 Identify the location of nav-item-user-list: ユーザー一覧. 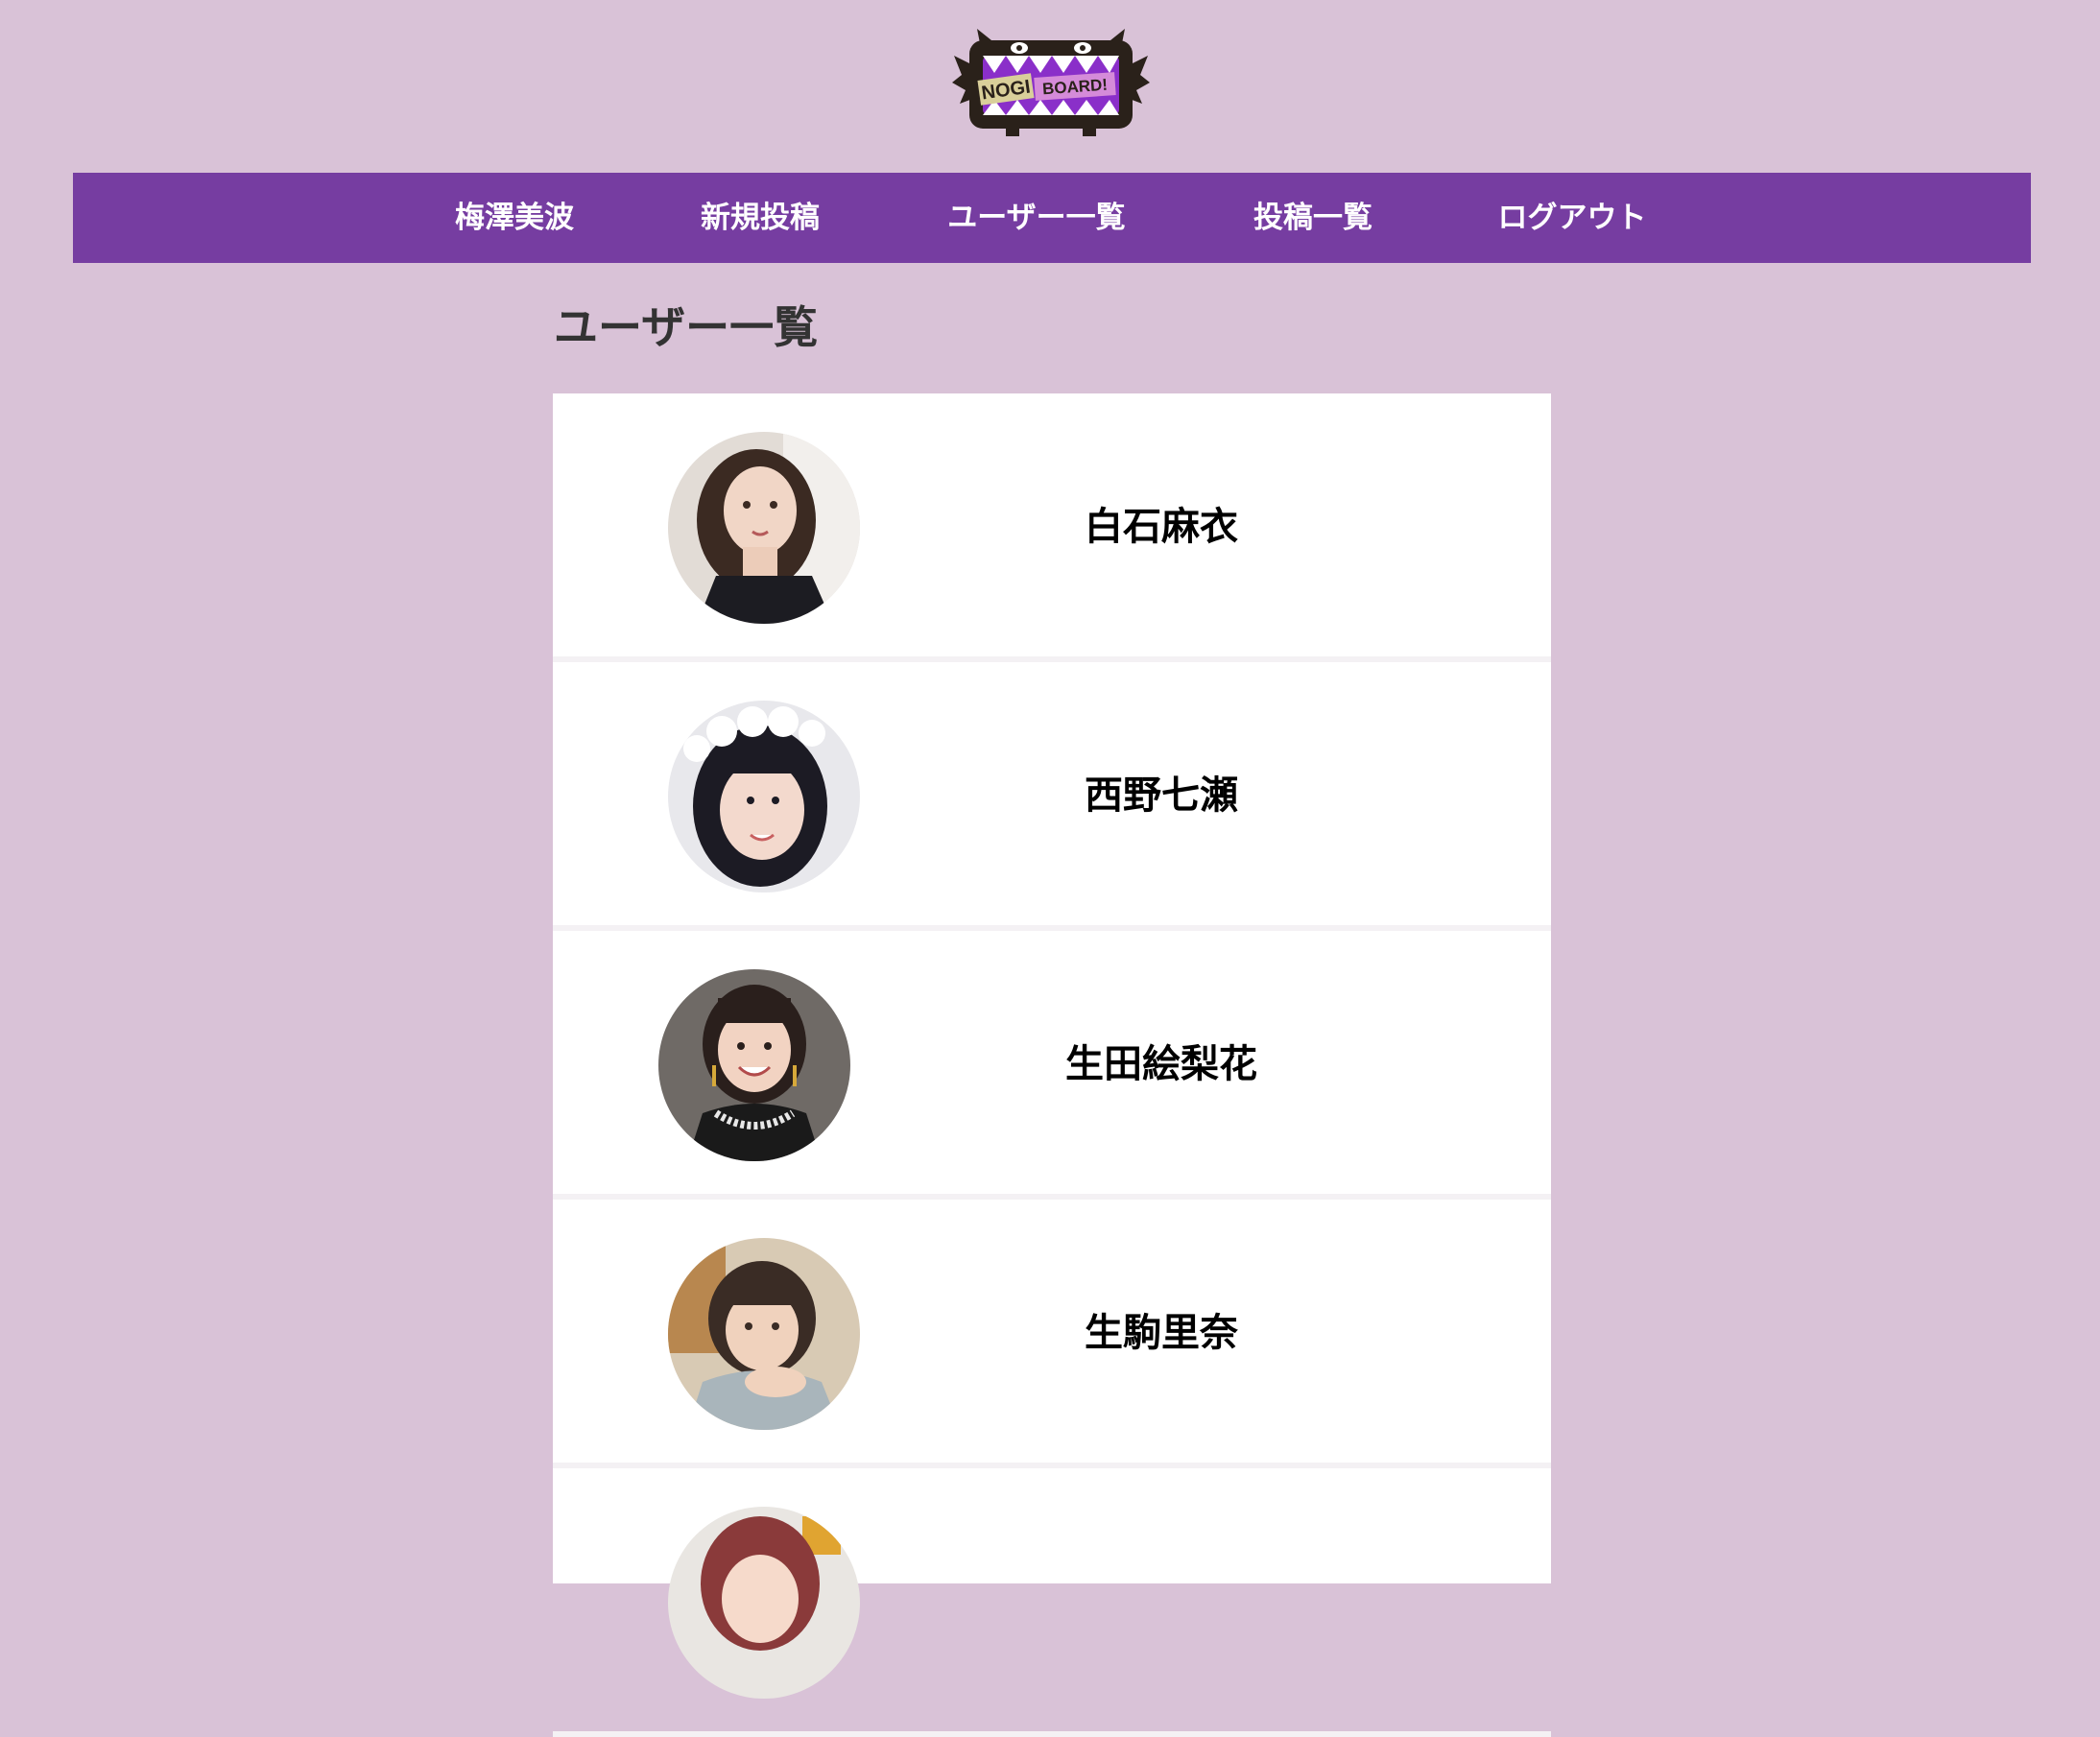
(1036, 218).